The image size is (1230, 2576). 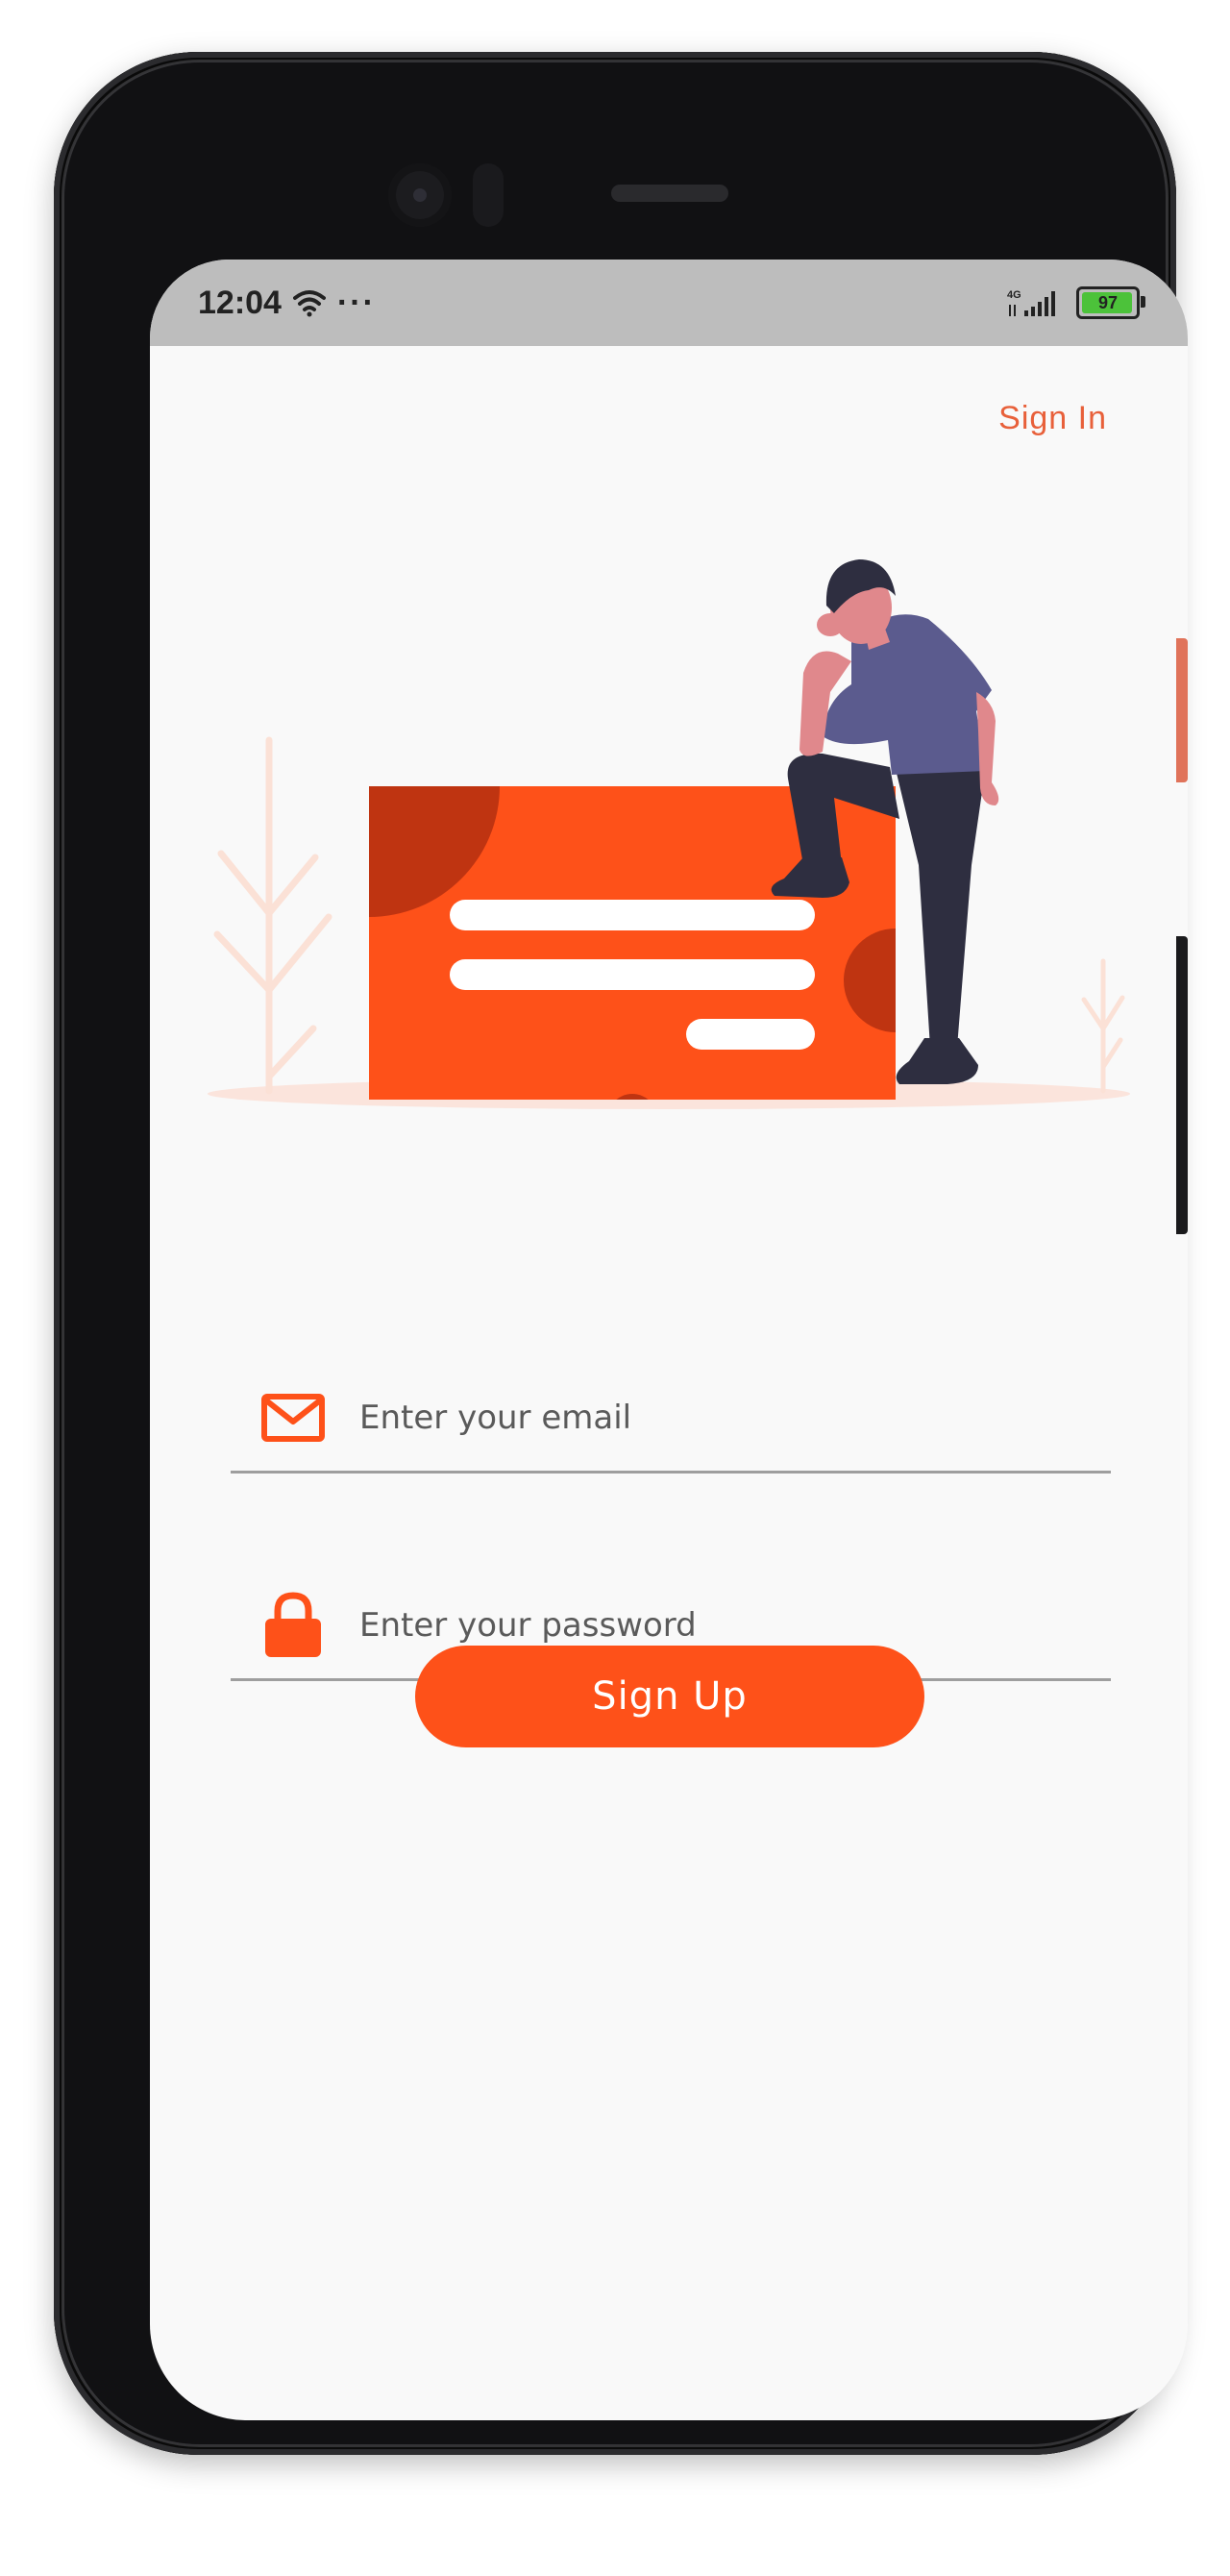 What do you see at coordinates (1182, 1085) in the screenshot?
I see `volume-button` at bounding box center [1182, 1085].